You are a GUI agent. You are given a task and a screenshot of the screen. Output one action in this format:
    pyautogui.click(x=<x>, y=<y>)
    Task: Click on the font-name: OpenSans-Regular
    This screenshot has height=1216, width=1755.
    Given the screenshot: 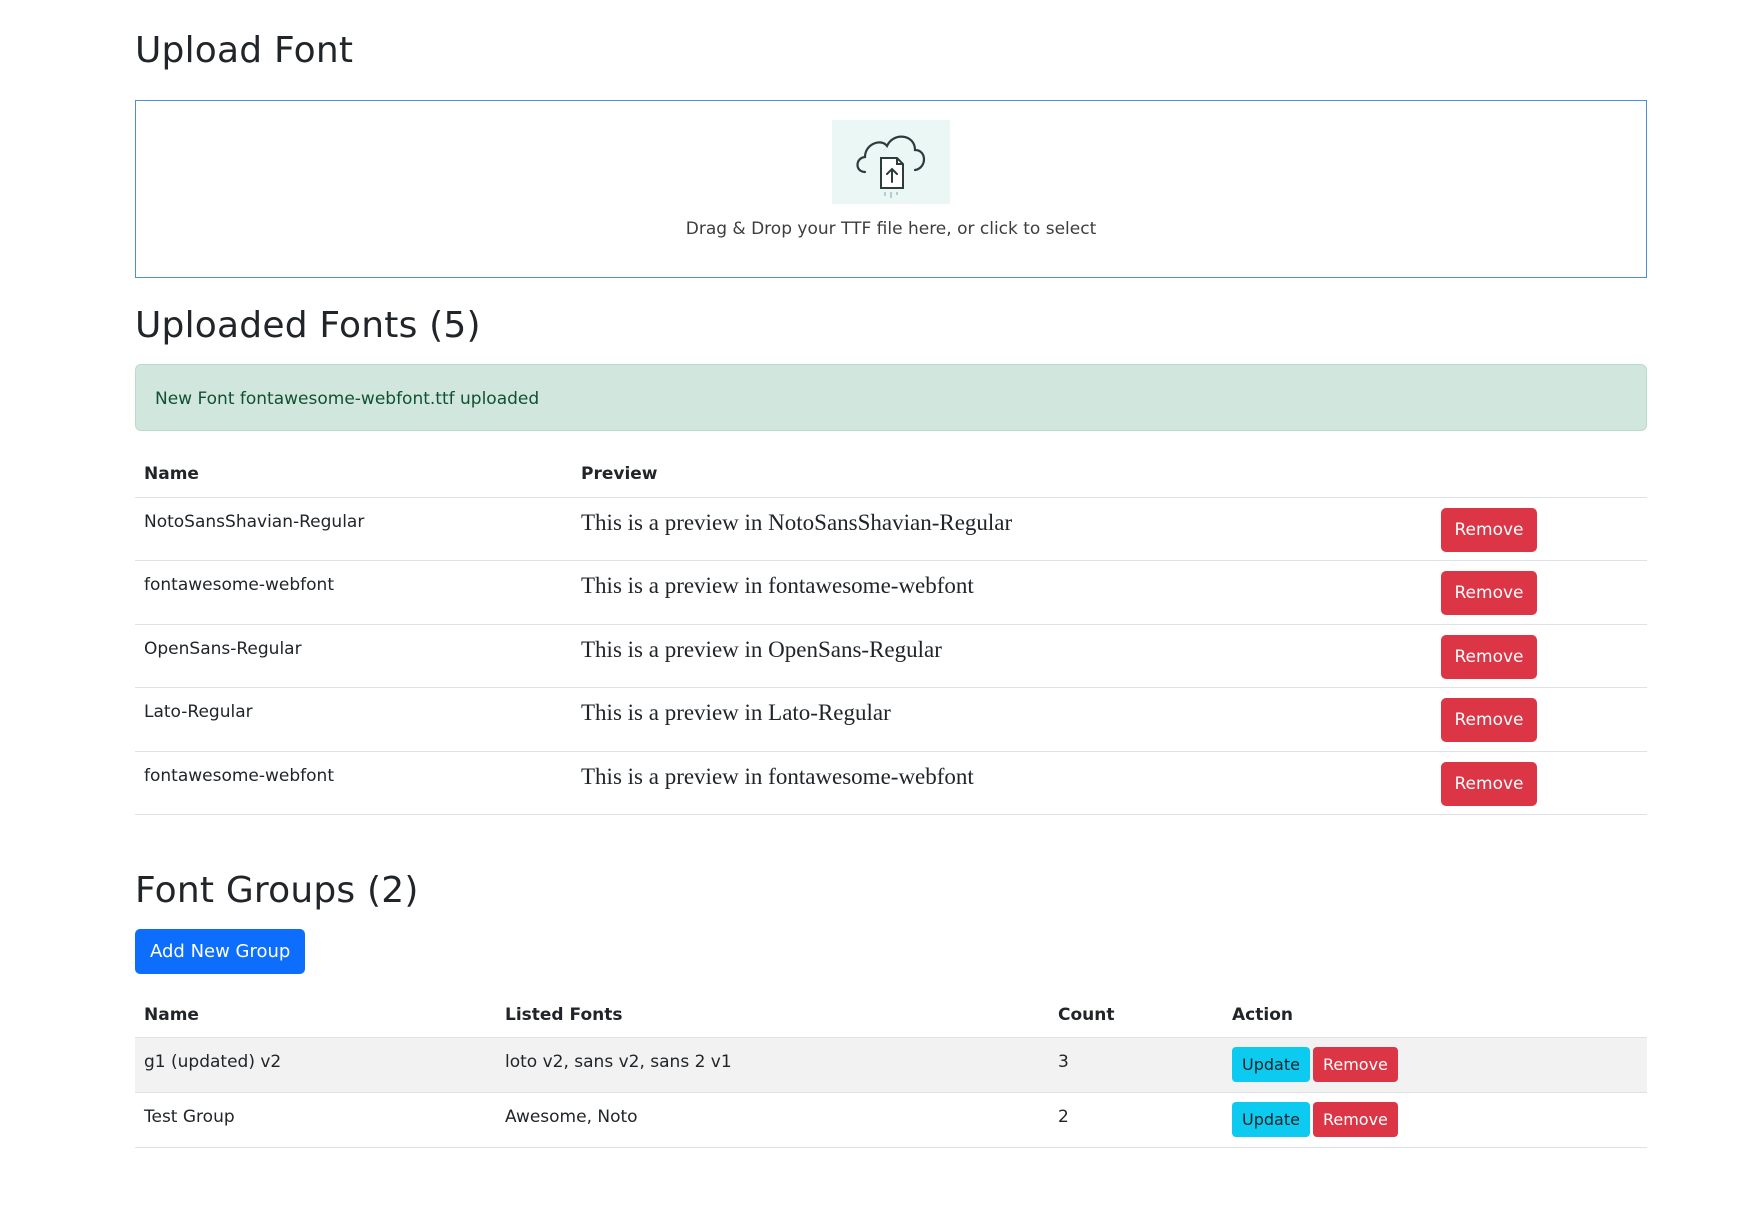 What is the action you would take?
    pyautogui.click(x=353, y=656)
    